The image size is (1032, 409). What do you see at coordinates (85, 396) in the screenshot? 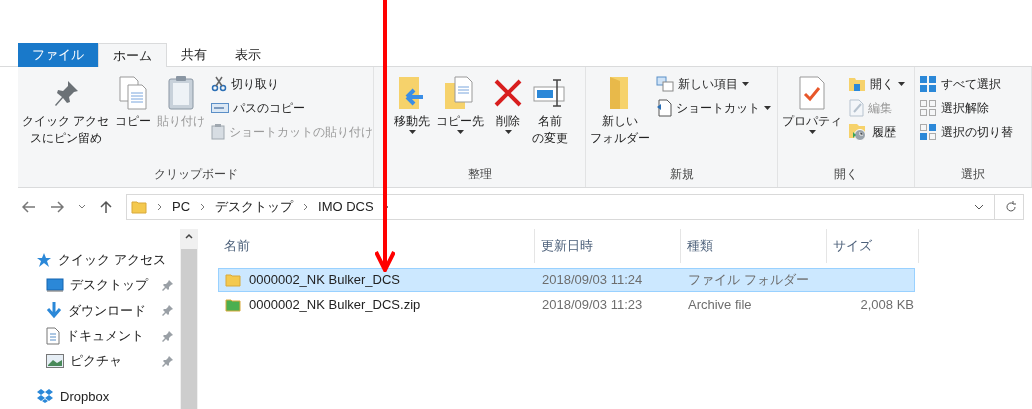
I see `nav-item: Dropbox` at bounding box center [85, 396].